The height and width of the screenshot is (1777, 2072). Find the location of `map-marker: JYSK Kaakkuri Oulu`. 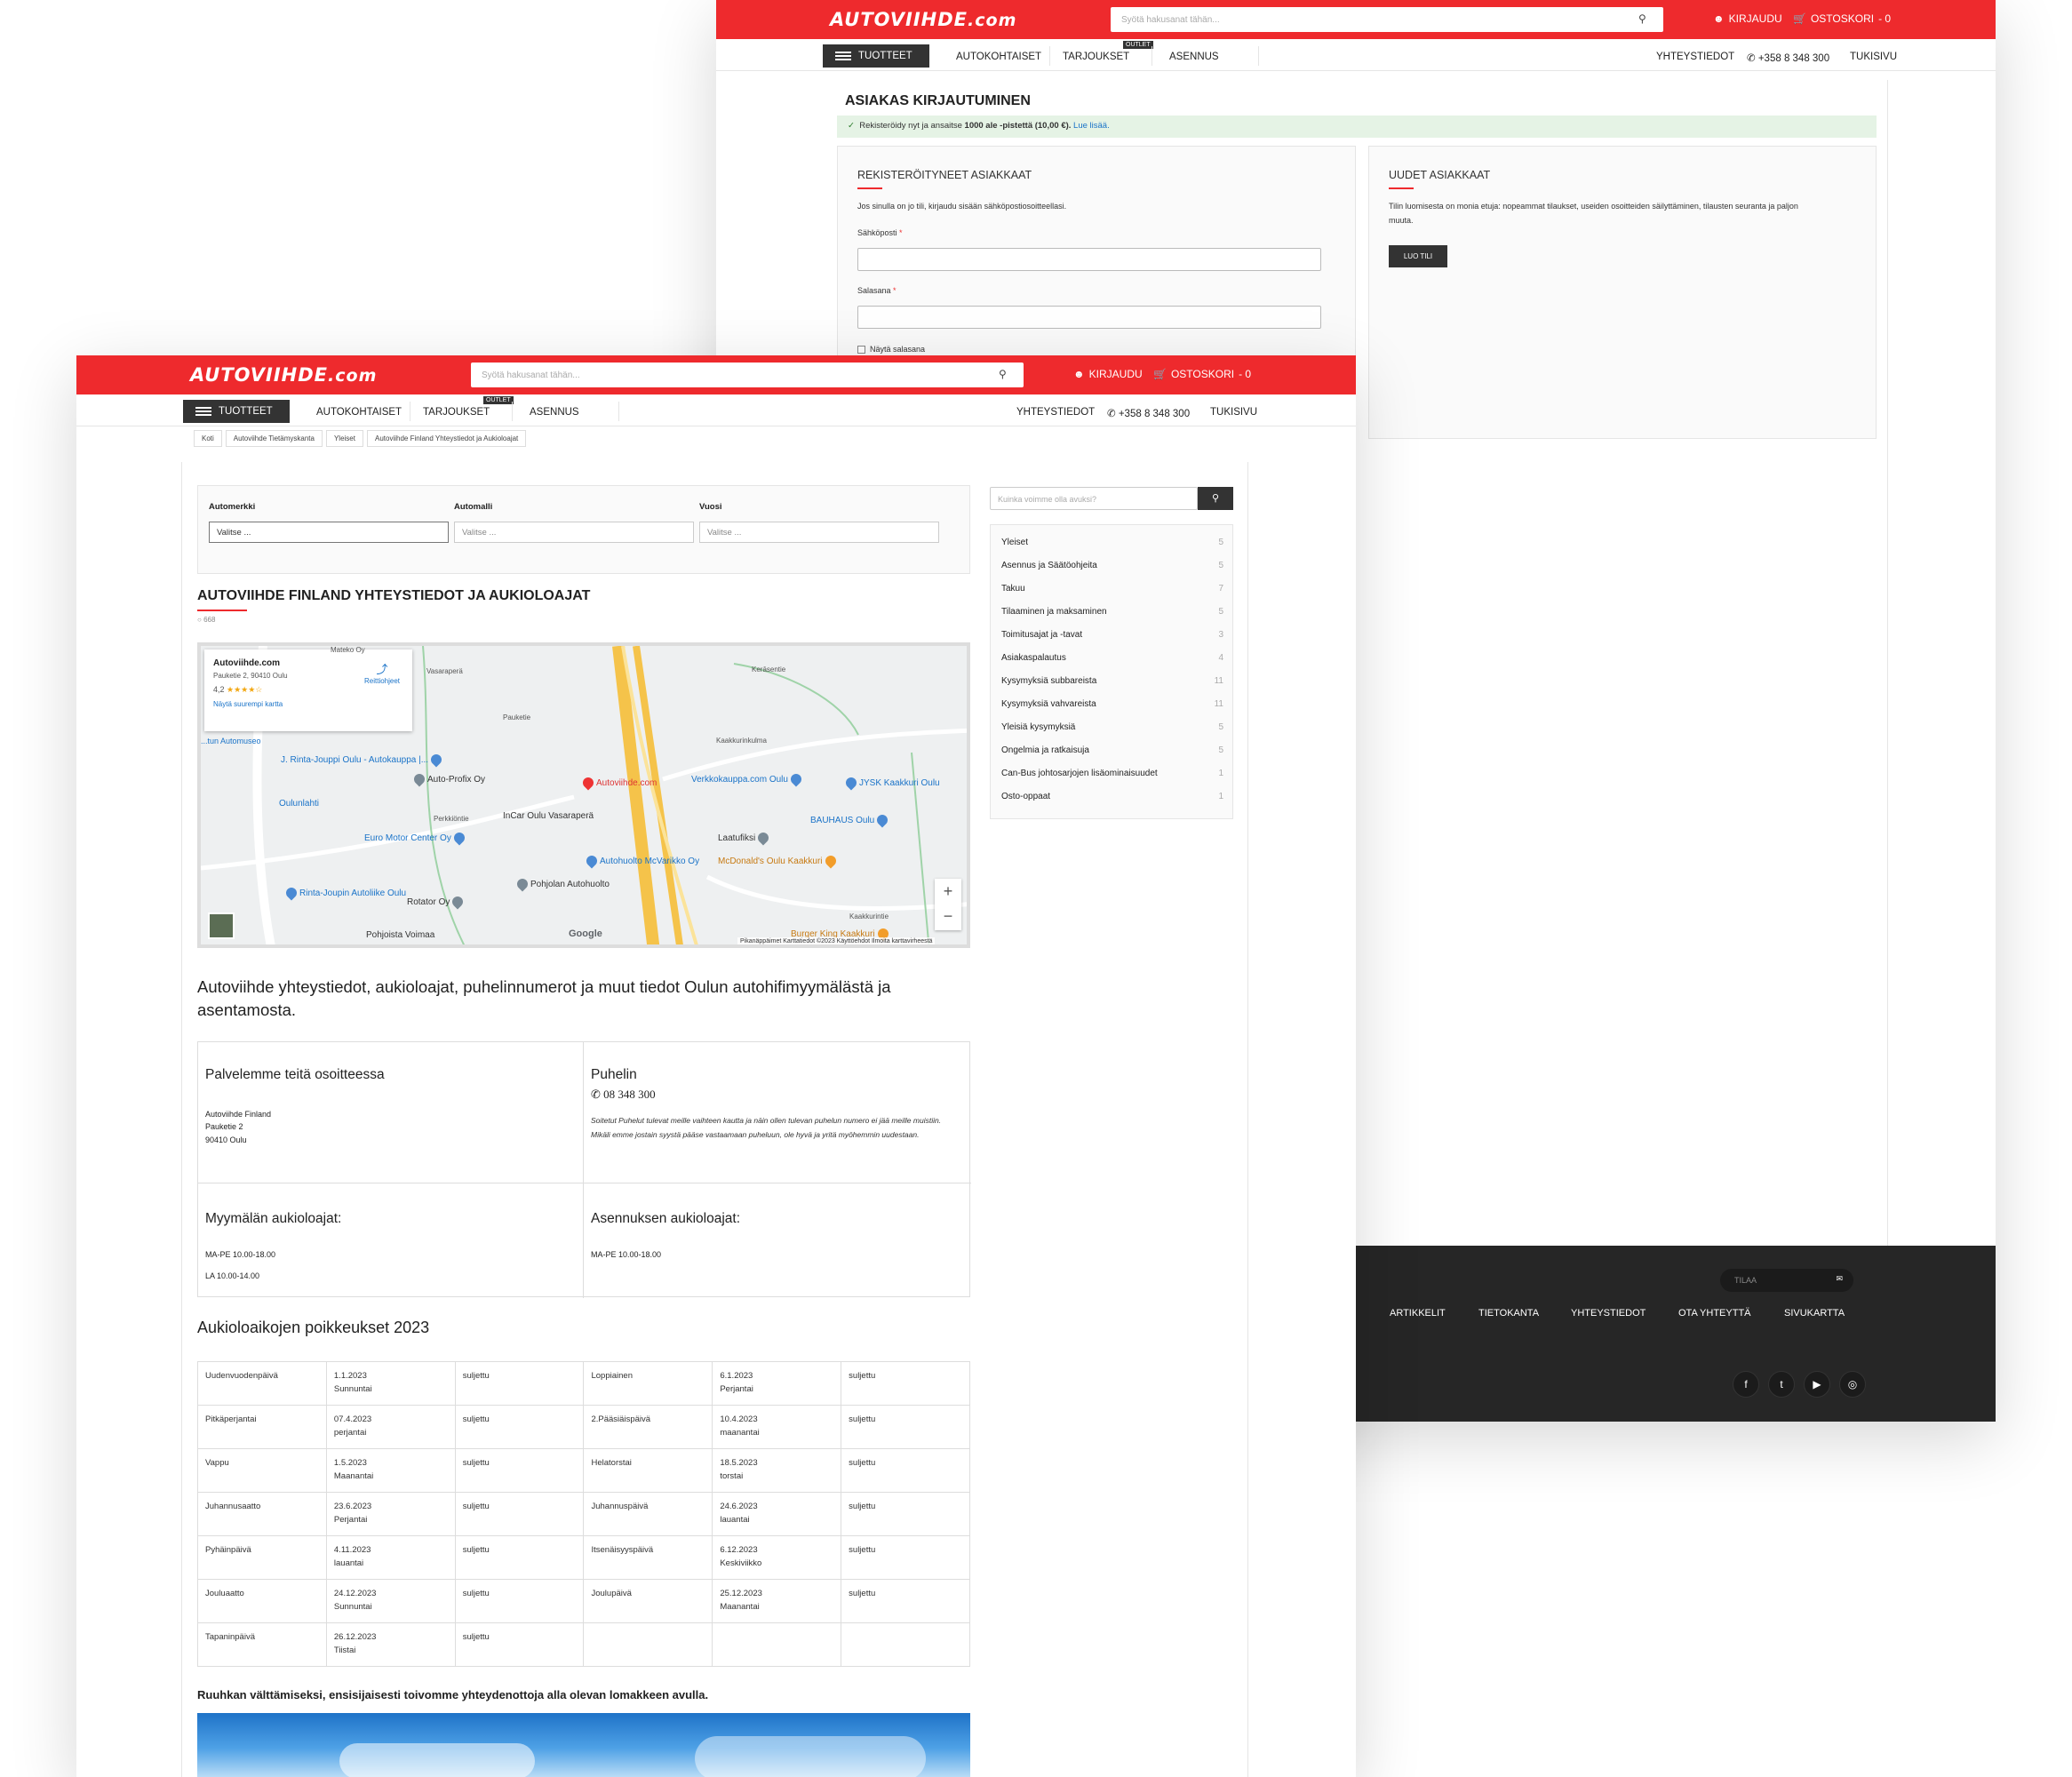

map-marker: JYSK Kaakkuri Oulu is located at coordinates (892, 783).